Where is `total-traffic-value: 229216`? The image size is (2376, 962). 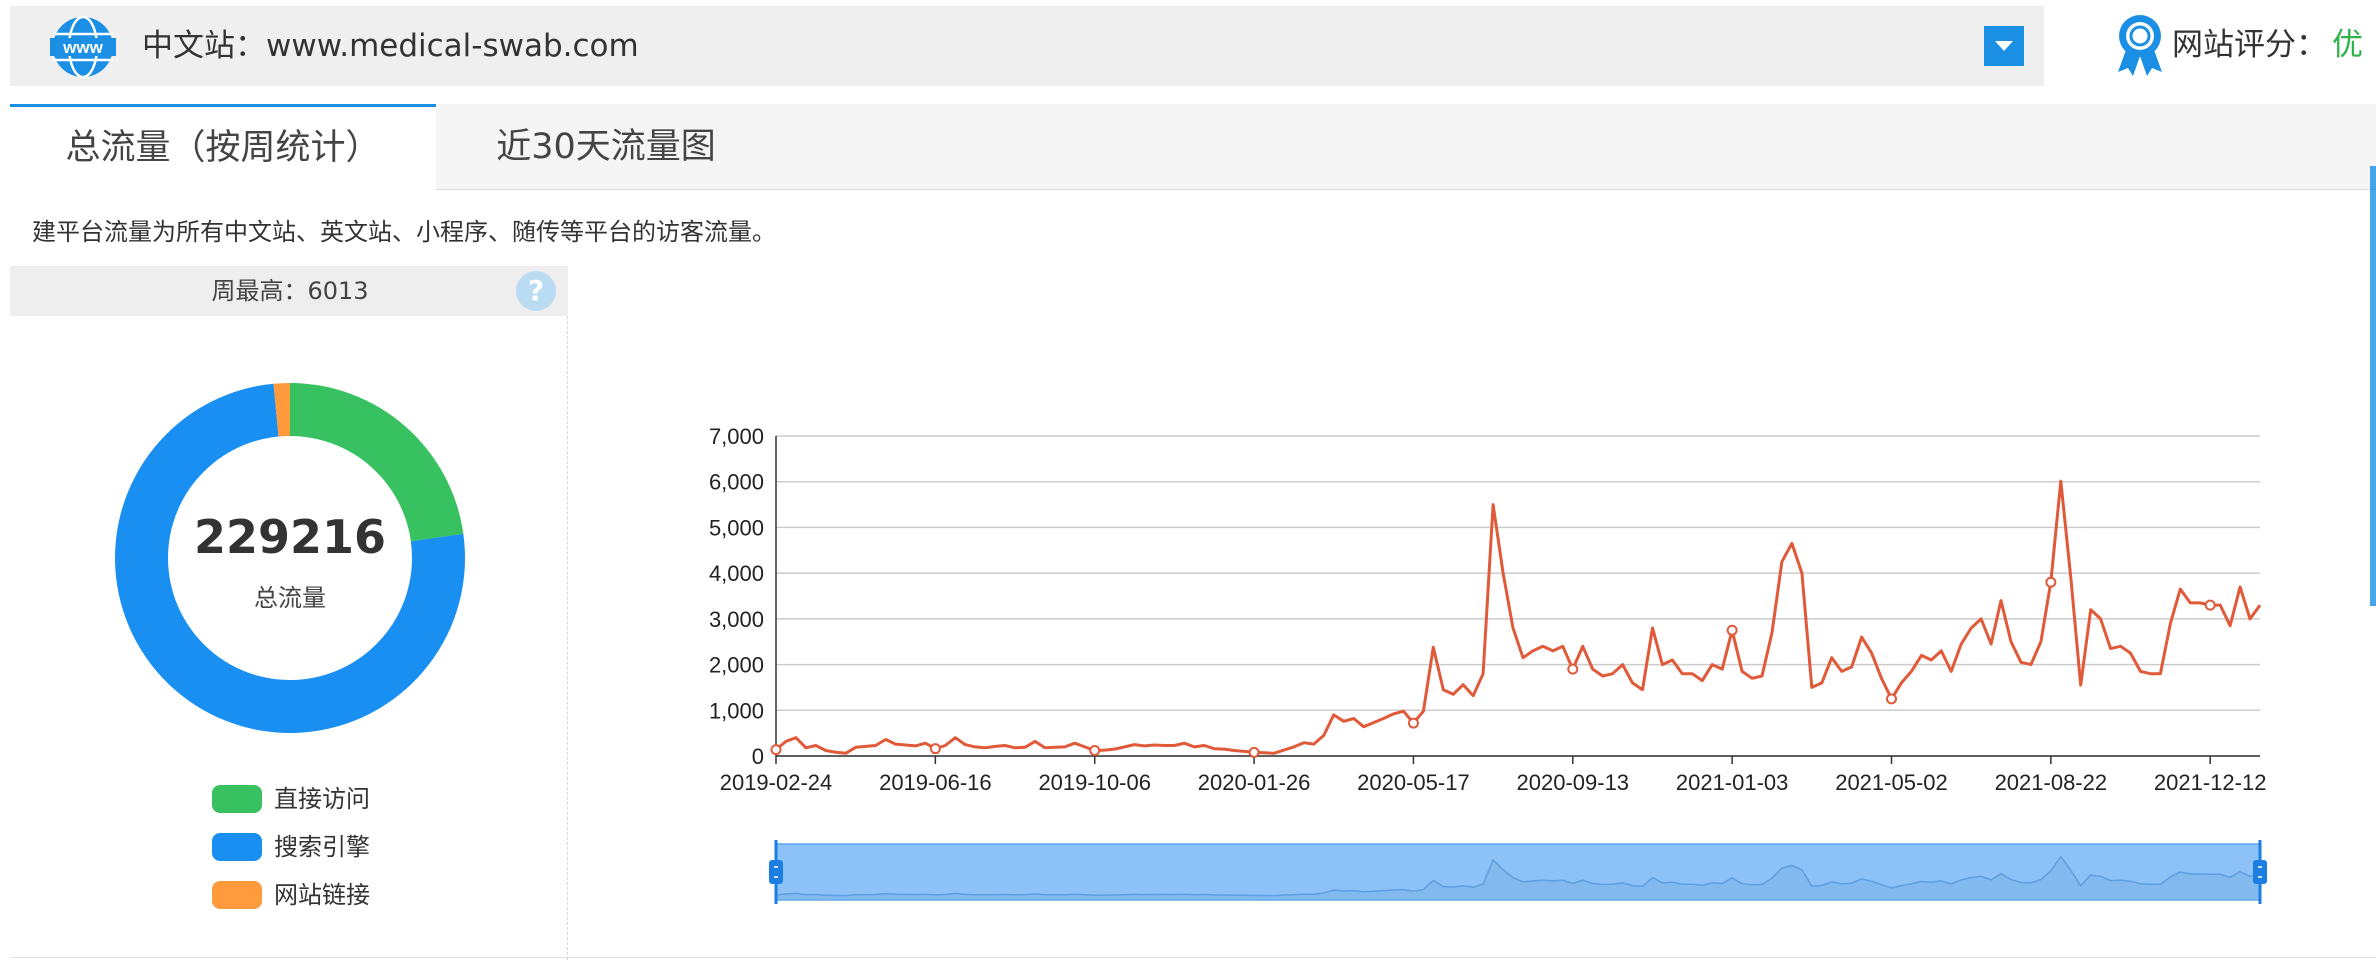 total-traffic-value: 229216 is located at coordinates (290, 537).